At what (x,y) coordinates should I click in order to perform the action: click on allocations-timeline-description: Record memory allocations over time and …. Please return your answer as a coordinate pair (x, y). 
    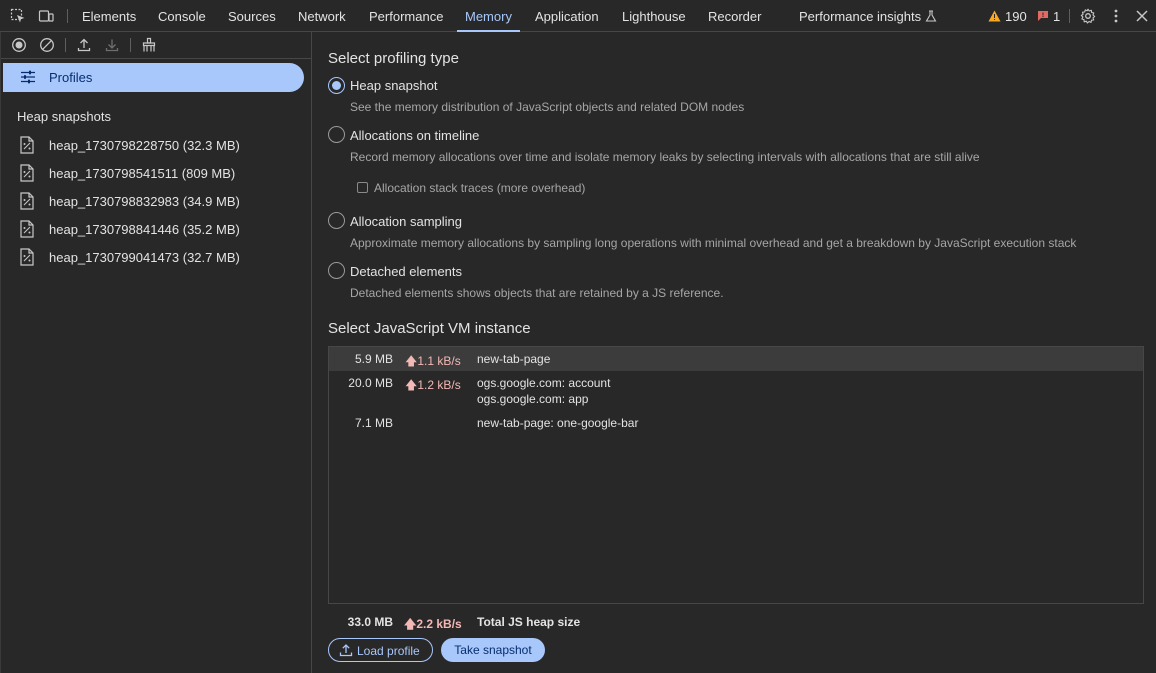
    Looking at the image, I should click on (665, 157).